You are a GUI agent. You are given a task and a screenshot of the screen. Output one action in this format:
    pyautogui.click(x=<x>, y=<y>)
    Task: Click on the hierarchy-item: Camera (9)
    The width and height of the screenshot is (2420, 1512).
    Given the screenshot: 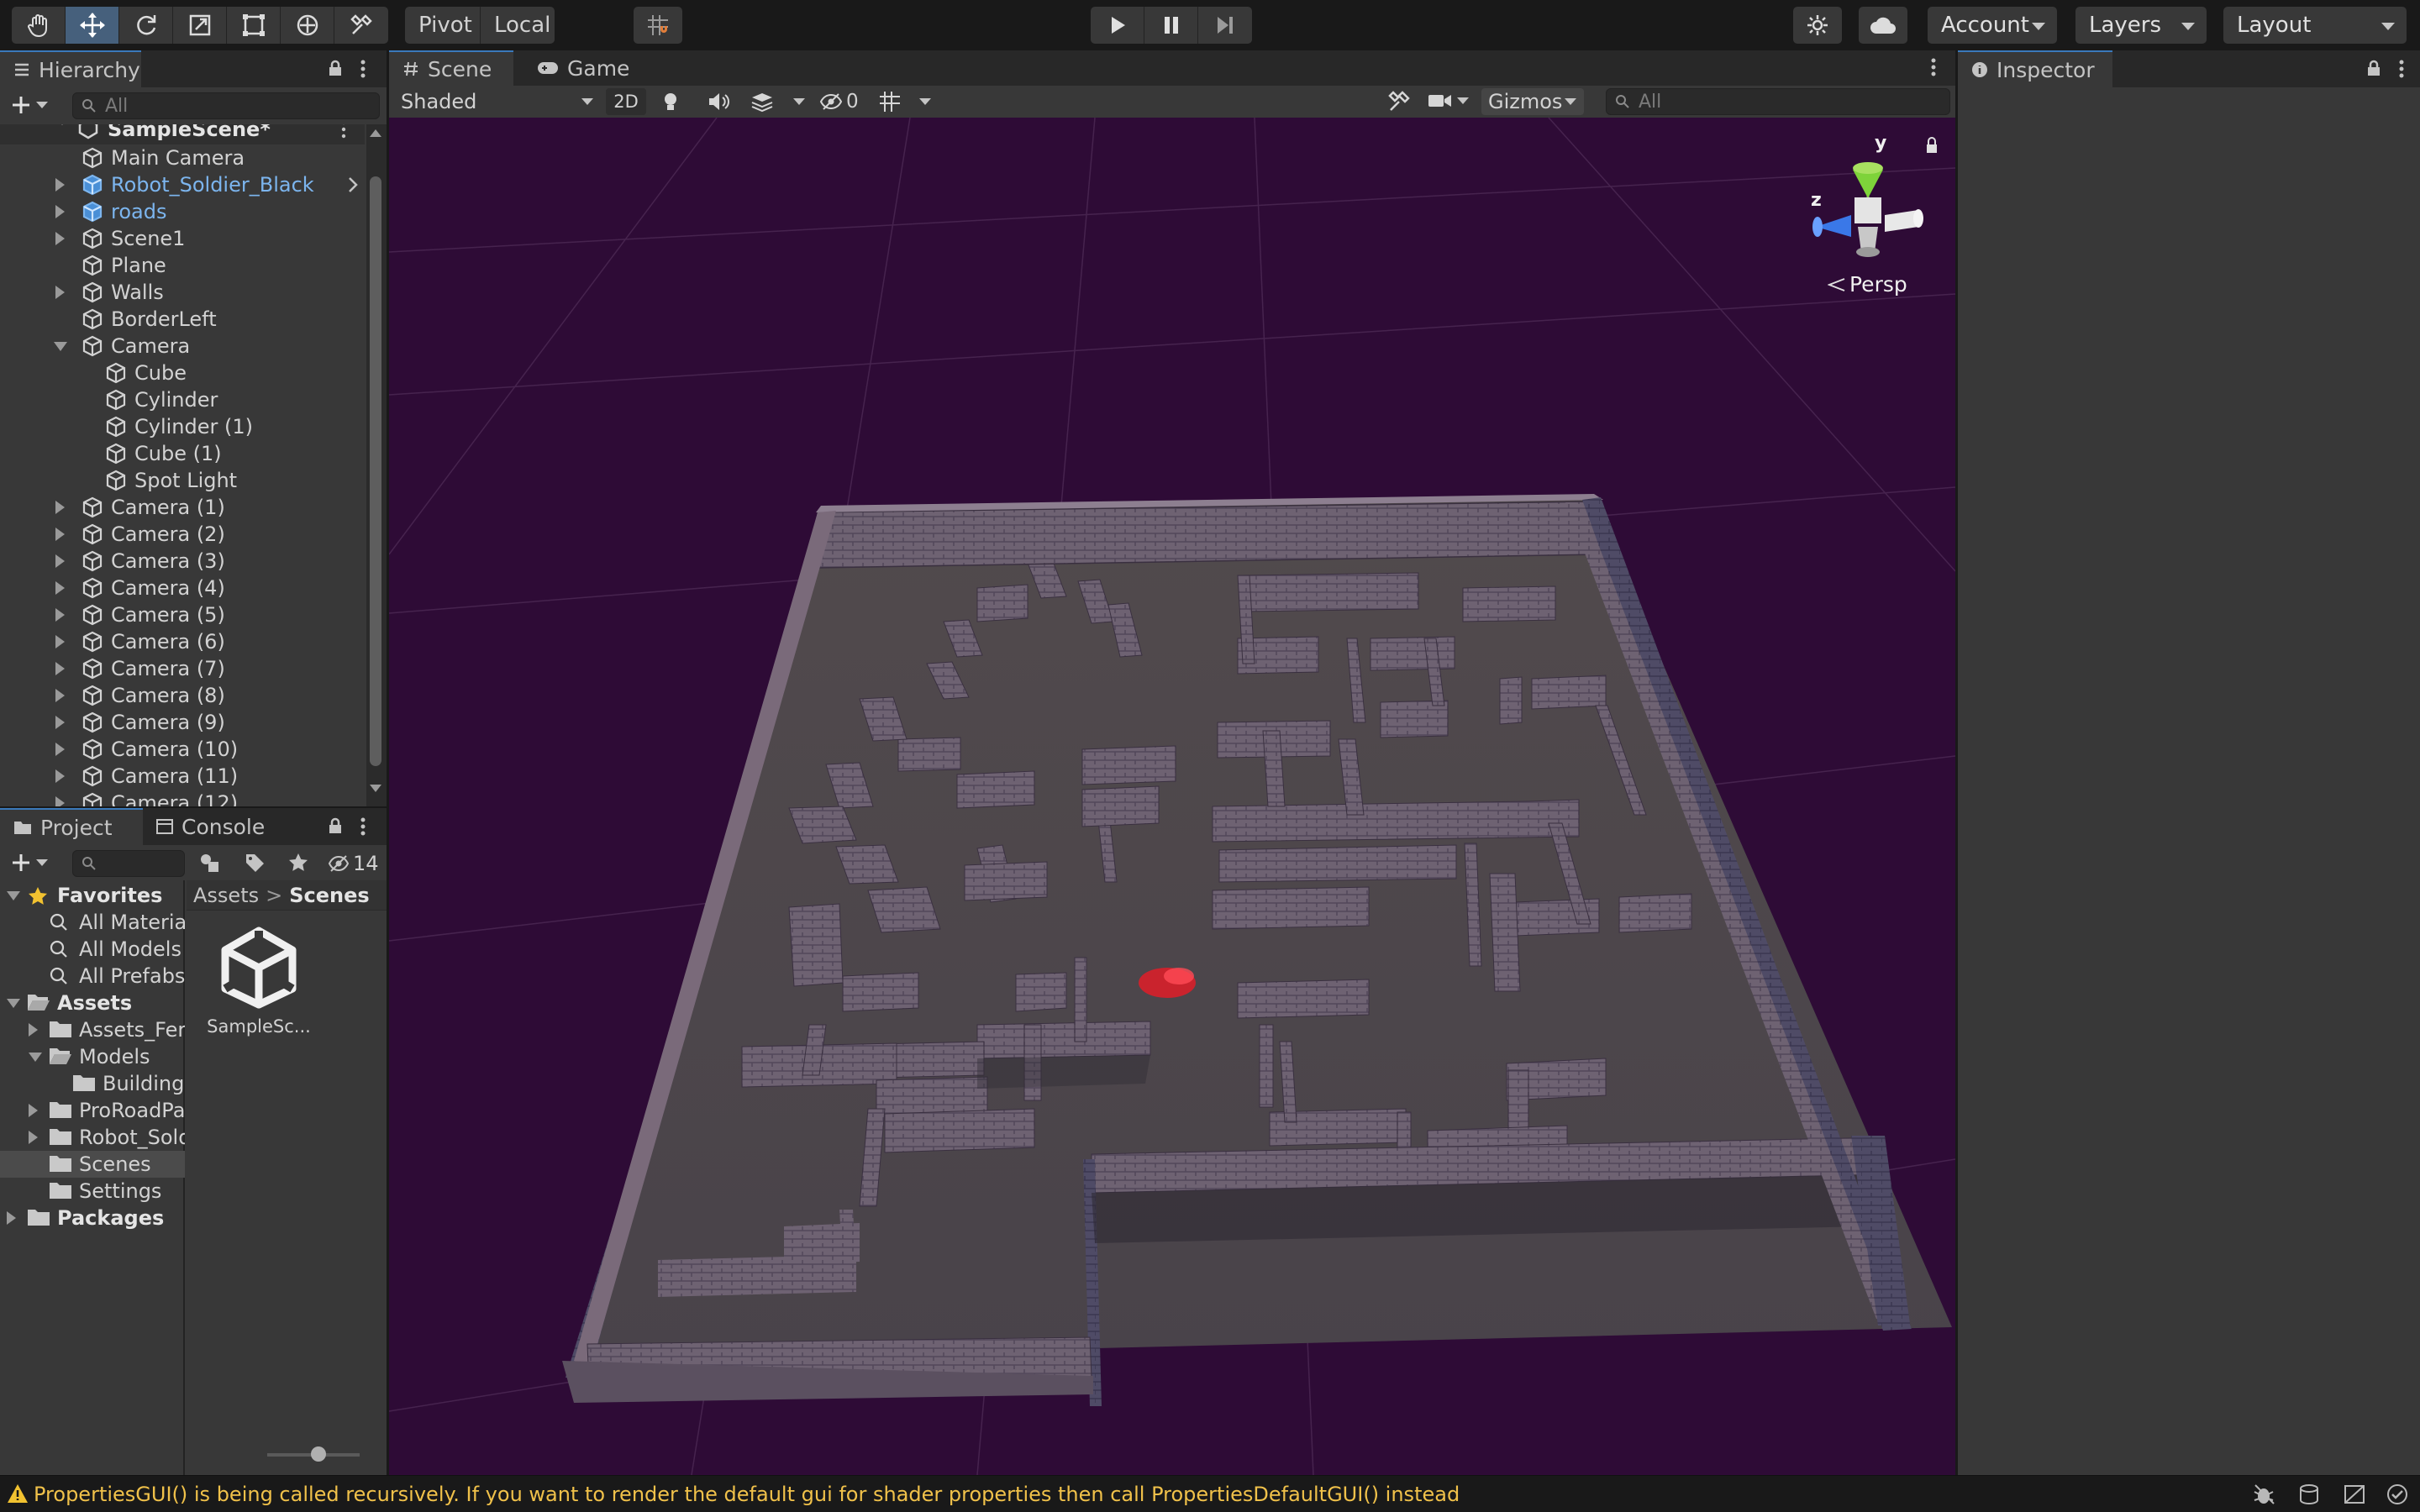 What is the action you would take?
    pyautogui.click(x=182, y=722)
    